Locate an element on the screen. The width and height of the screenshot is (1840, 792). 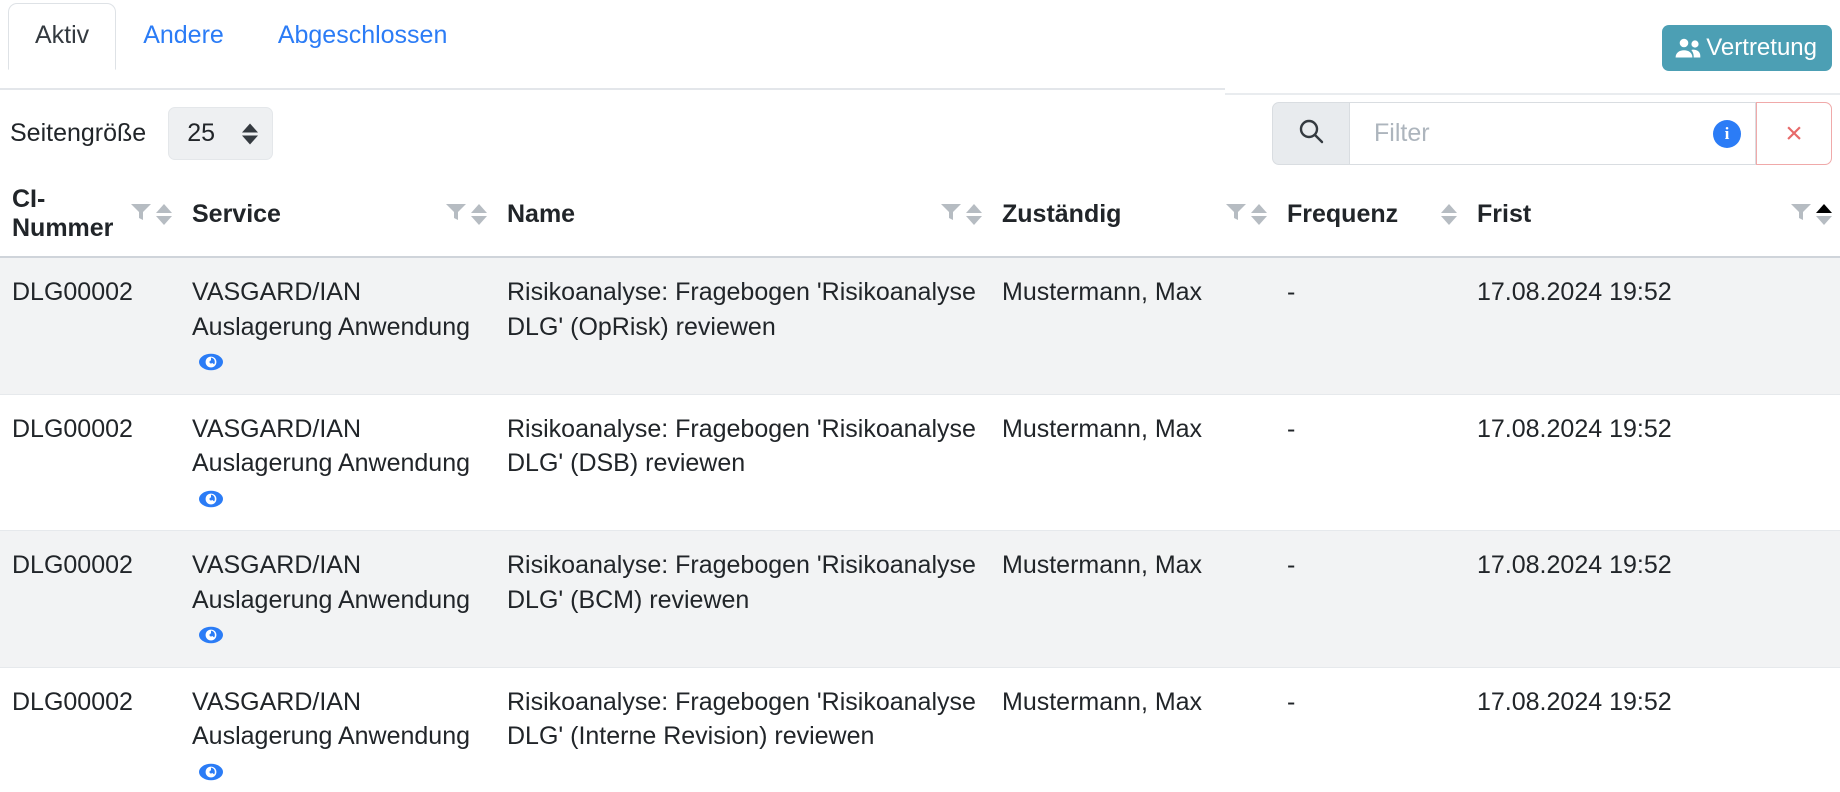
page-size-label: Seitengröße is located at coordinates (78, 133).